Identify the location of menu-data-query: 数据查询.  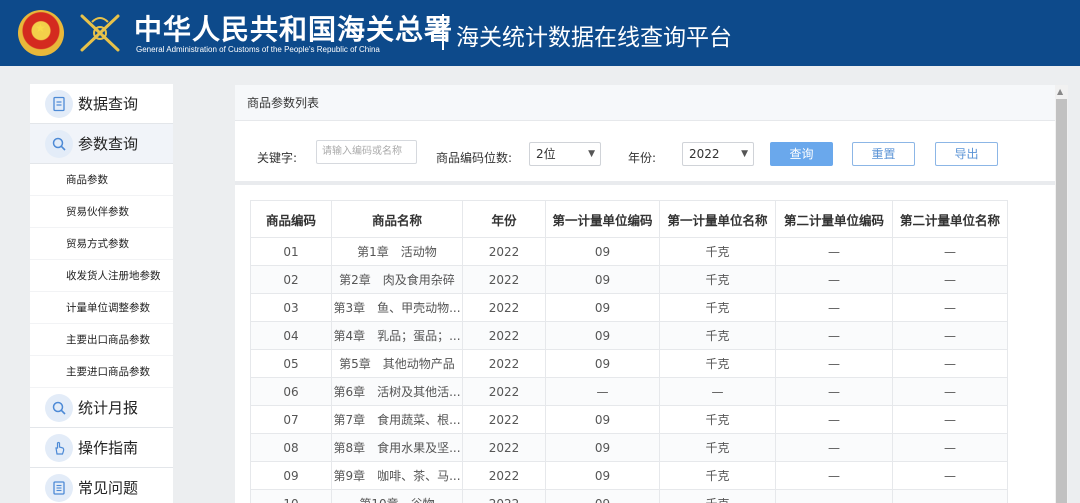
(101, 104).